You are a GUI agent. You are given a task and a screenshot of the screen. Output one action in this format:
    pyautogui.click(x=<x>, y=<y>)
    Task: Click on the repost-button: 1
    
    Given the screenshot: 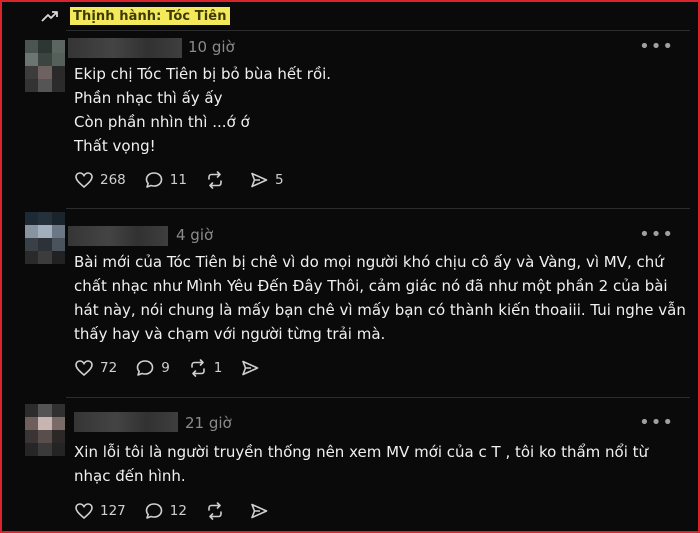 What is the action you would take?
    pyautogui.click(x=205, y=368)
    